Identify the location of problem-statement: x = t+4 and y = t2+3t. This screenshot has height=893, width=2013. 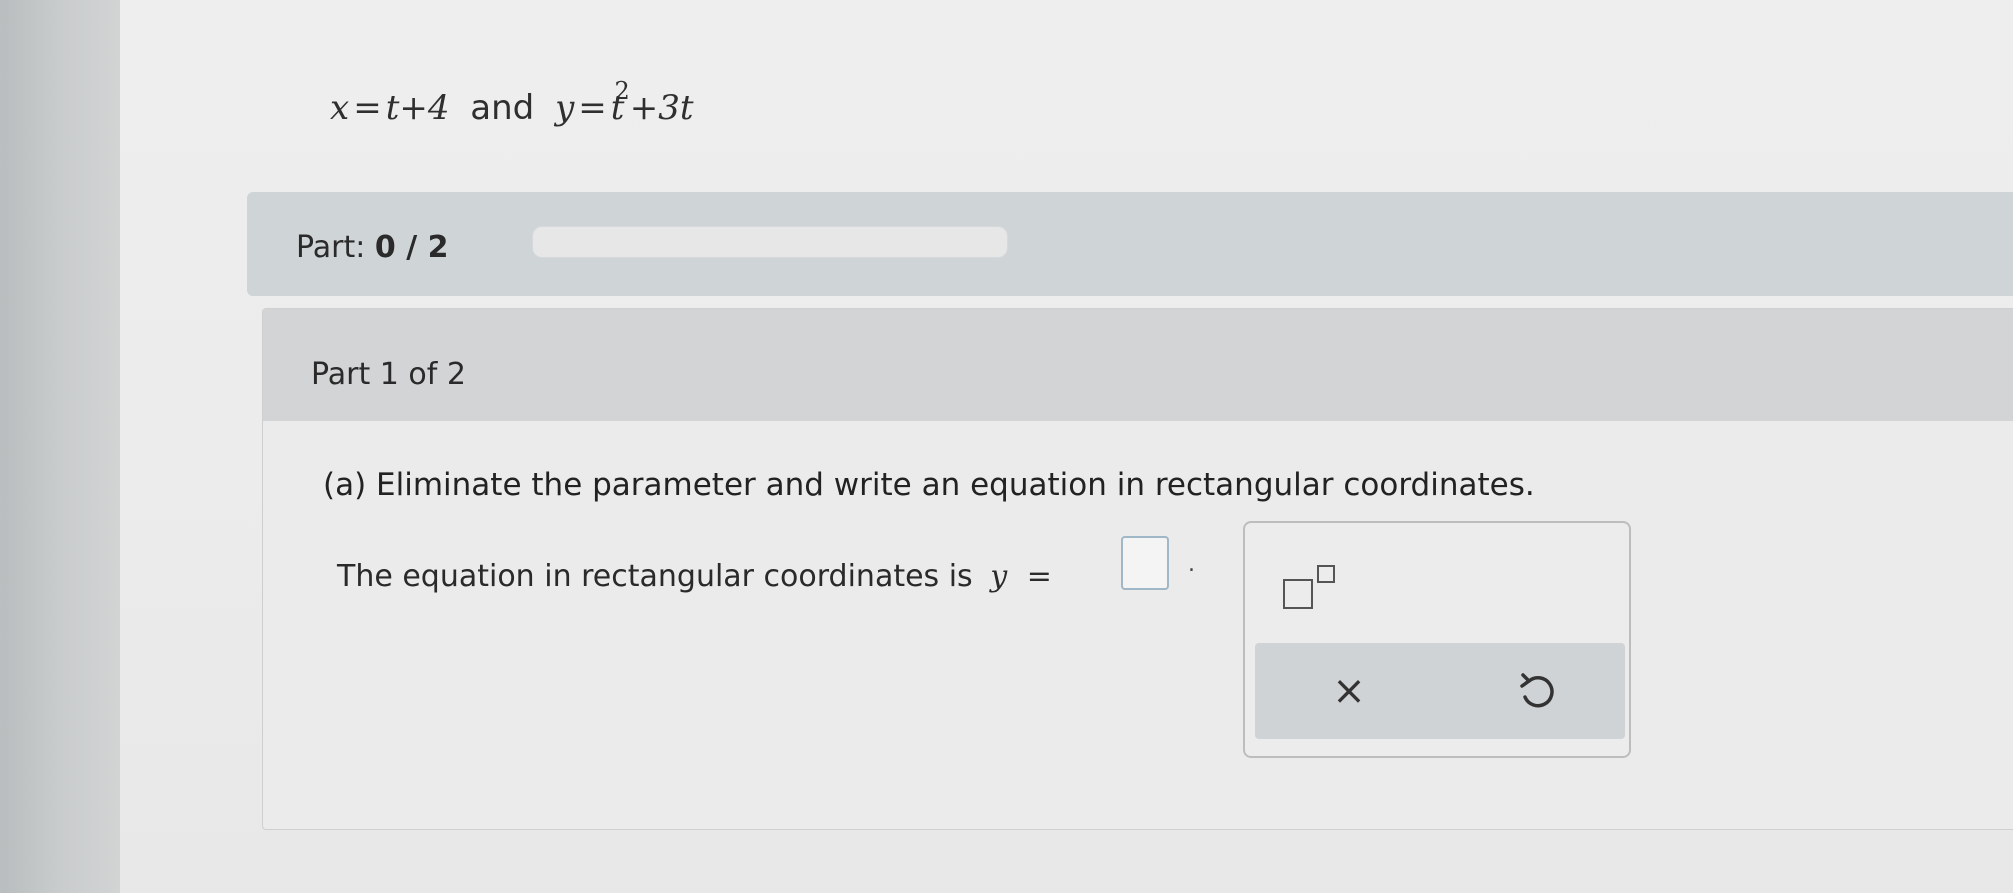
(512, 102).